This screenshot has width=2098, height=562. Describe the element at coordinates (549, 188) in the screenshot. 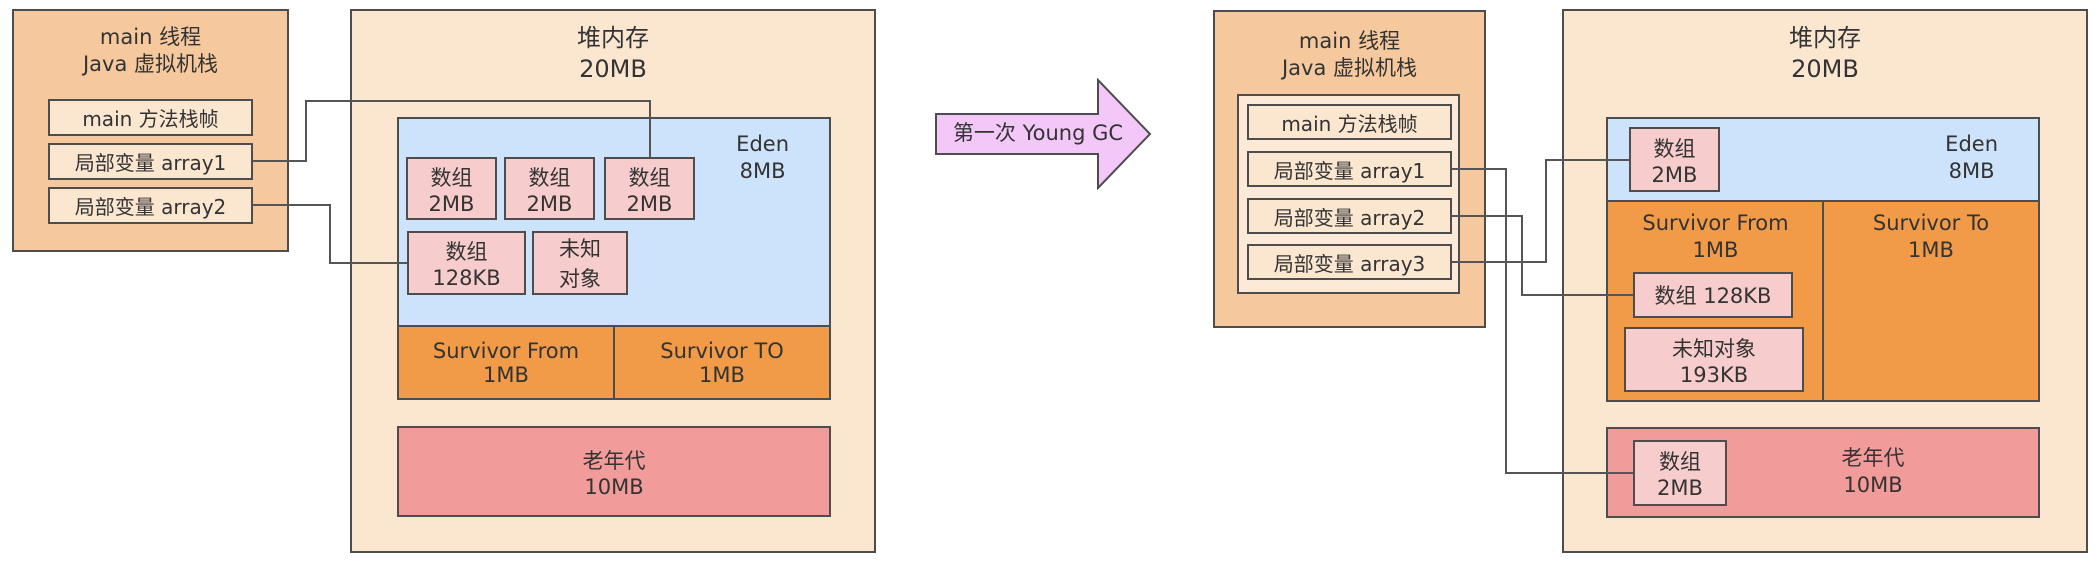

I see `left-eden-array-2mb-2: 数组 2MB` at that location.